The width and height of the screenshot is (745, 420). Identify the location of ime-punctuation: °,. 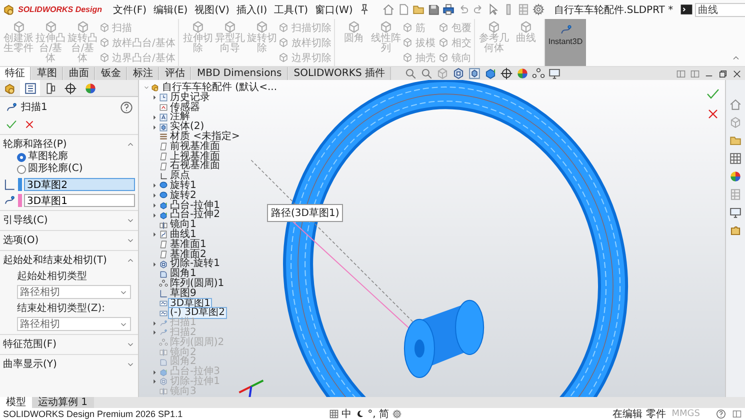
(372, 414).